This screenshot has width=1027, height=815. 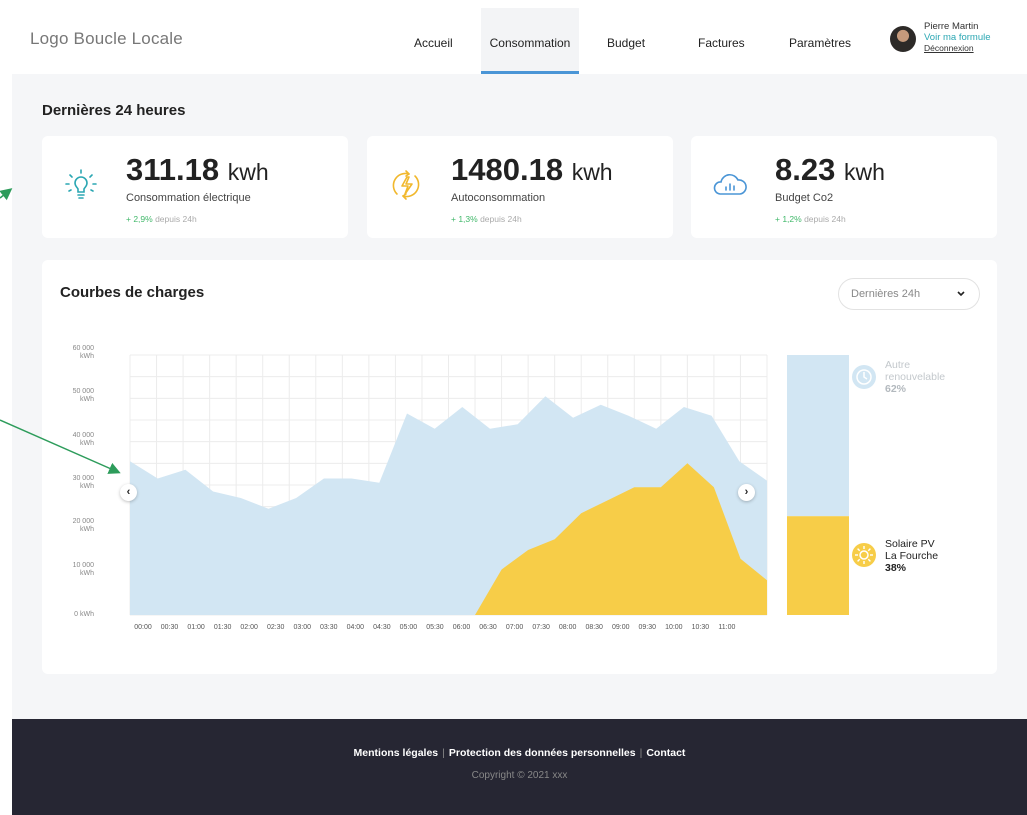 What do you see at coordinates (486, 219) in the screenshot?
I see `stat-change: + 1,3% depuis 24h` at bounding box center [486, 219].